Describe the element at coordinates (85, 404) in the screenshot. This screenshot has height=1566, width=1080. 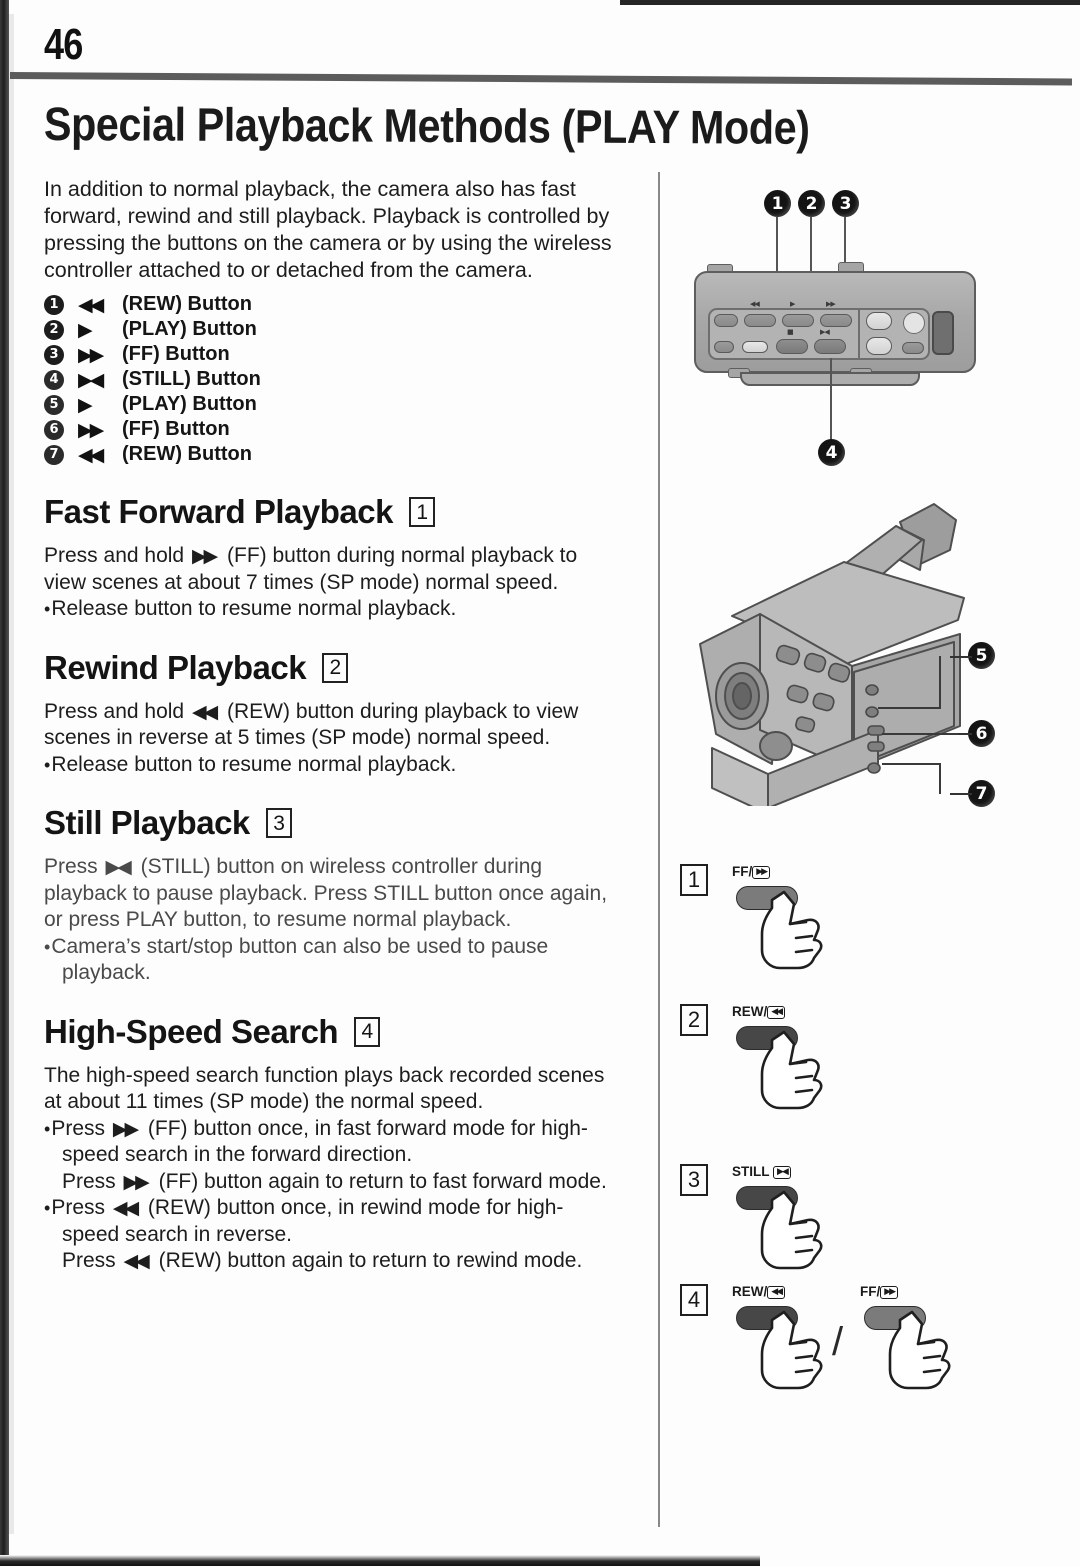
I see `legend-glyph-5: ▶` at that location.